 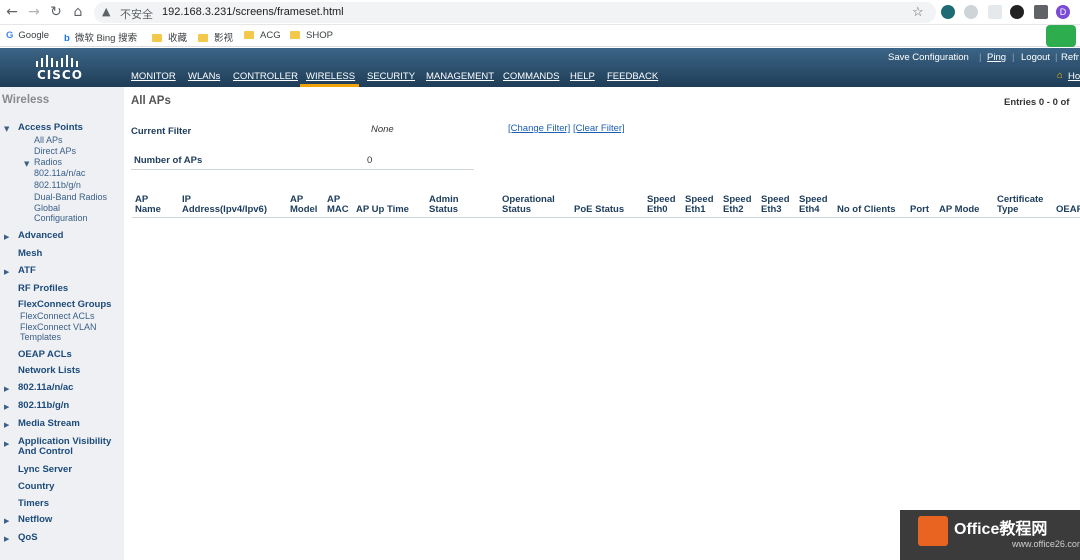 What do you see at coordinates (460, 76) in the screenshot?
I see `nav-management: MANAGEMENT` at bounding box center [460, 76].